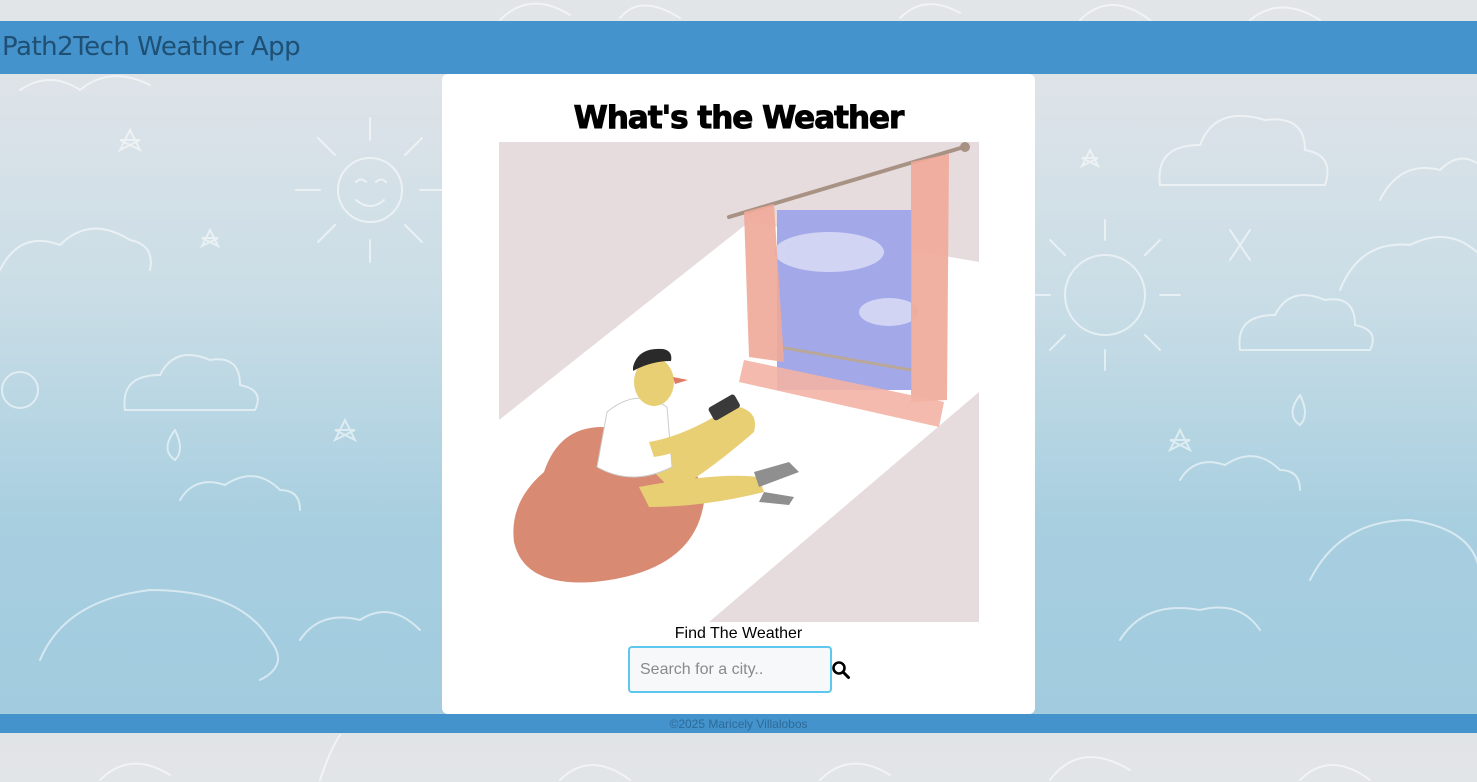 The height and width of the screenshot is (782, 1477). I want to click on navbar: Path2Tech Weather App, so click(738, 47).